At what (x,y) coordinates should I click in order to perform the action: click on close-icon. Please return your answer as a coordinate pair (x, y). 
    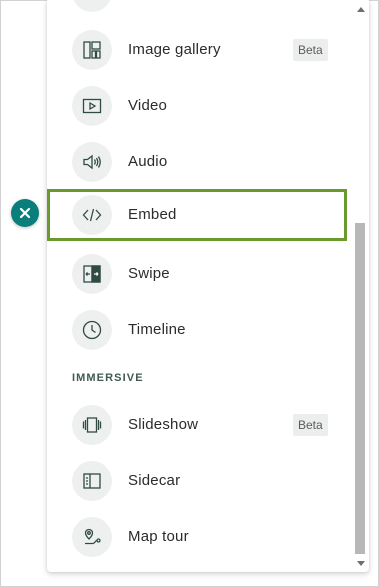
    Looking at the image, I should click on (25, 213).